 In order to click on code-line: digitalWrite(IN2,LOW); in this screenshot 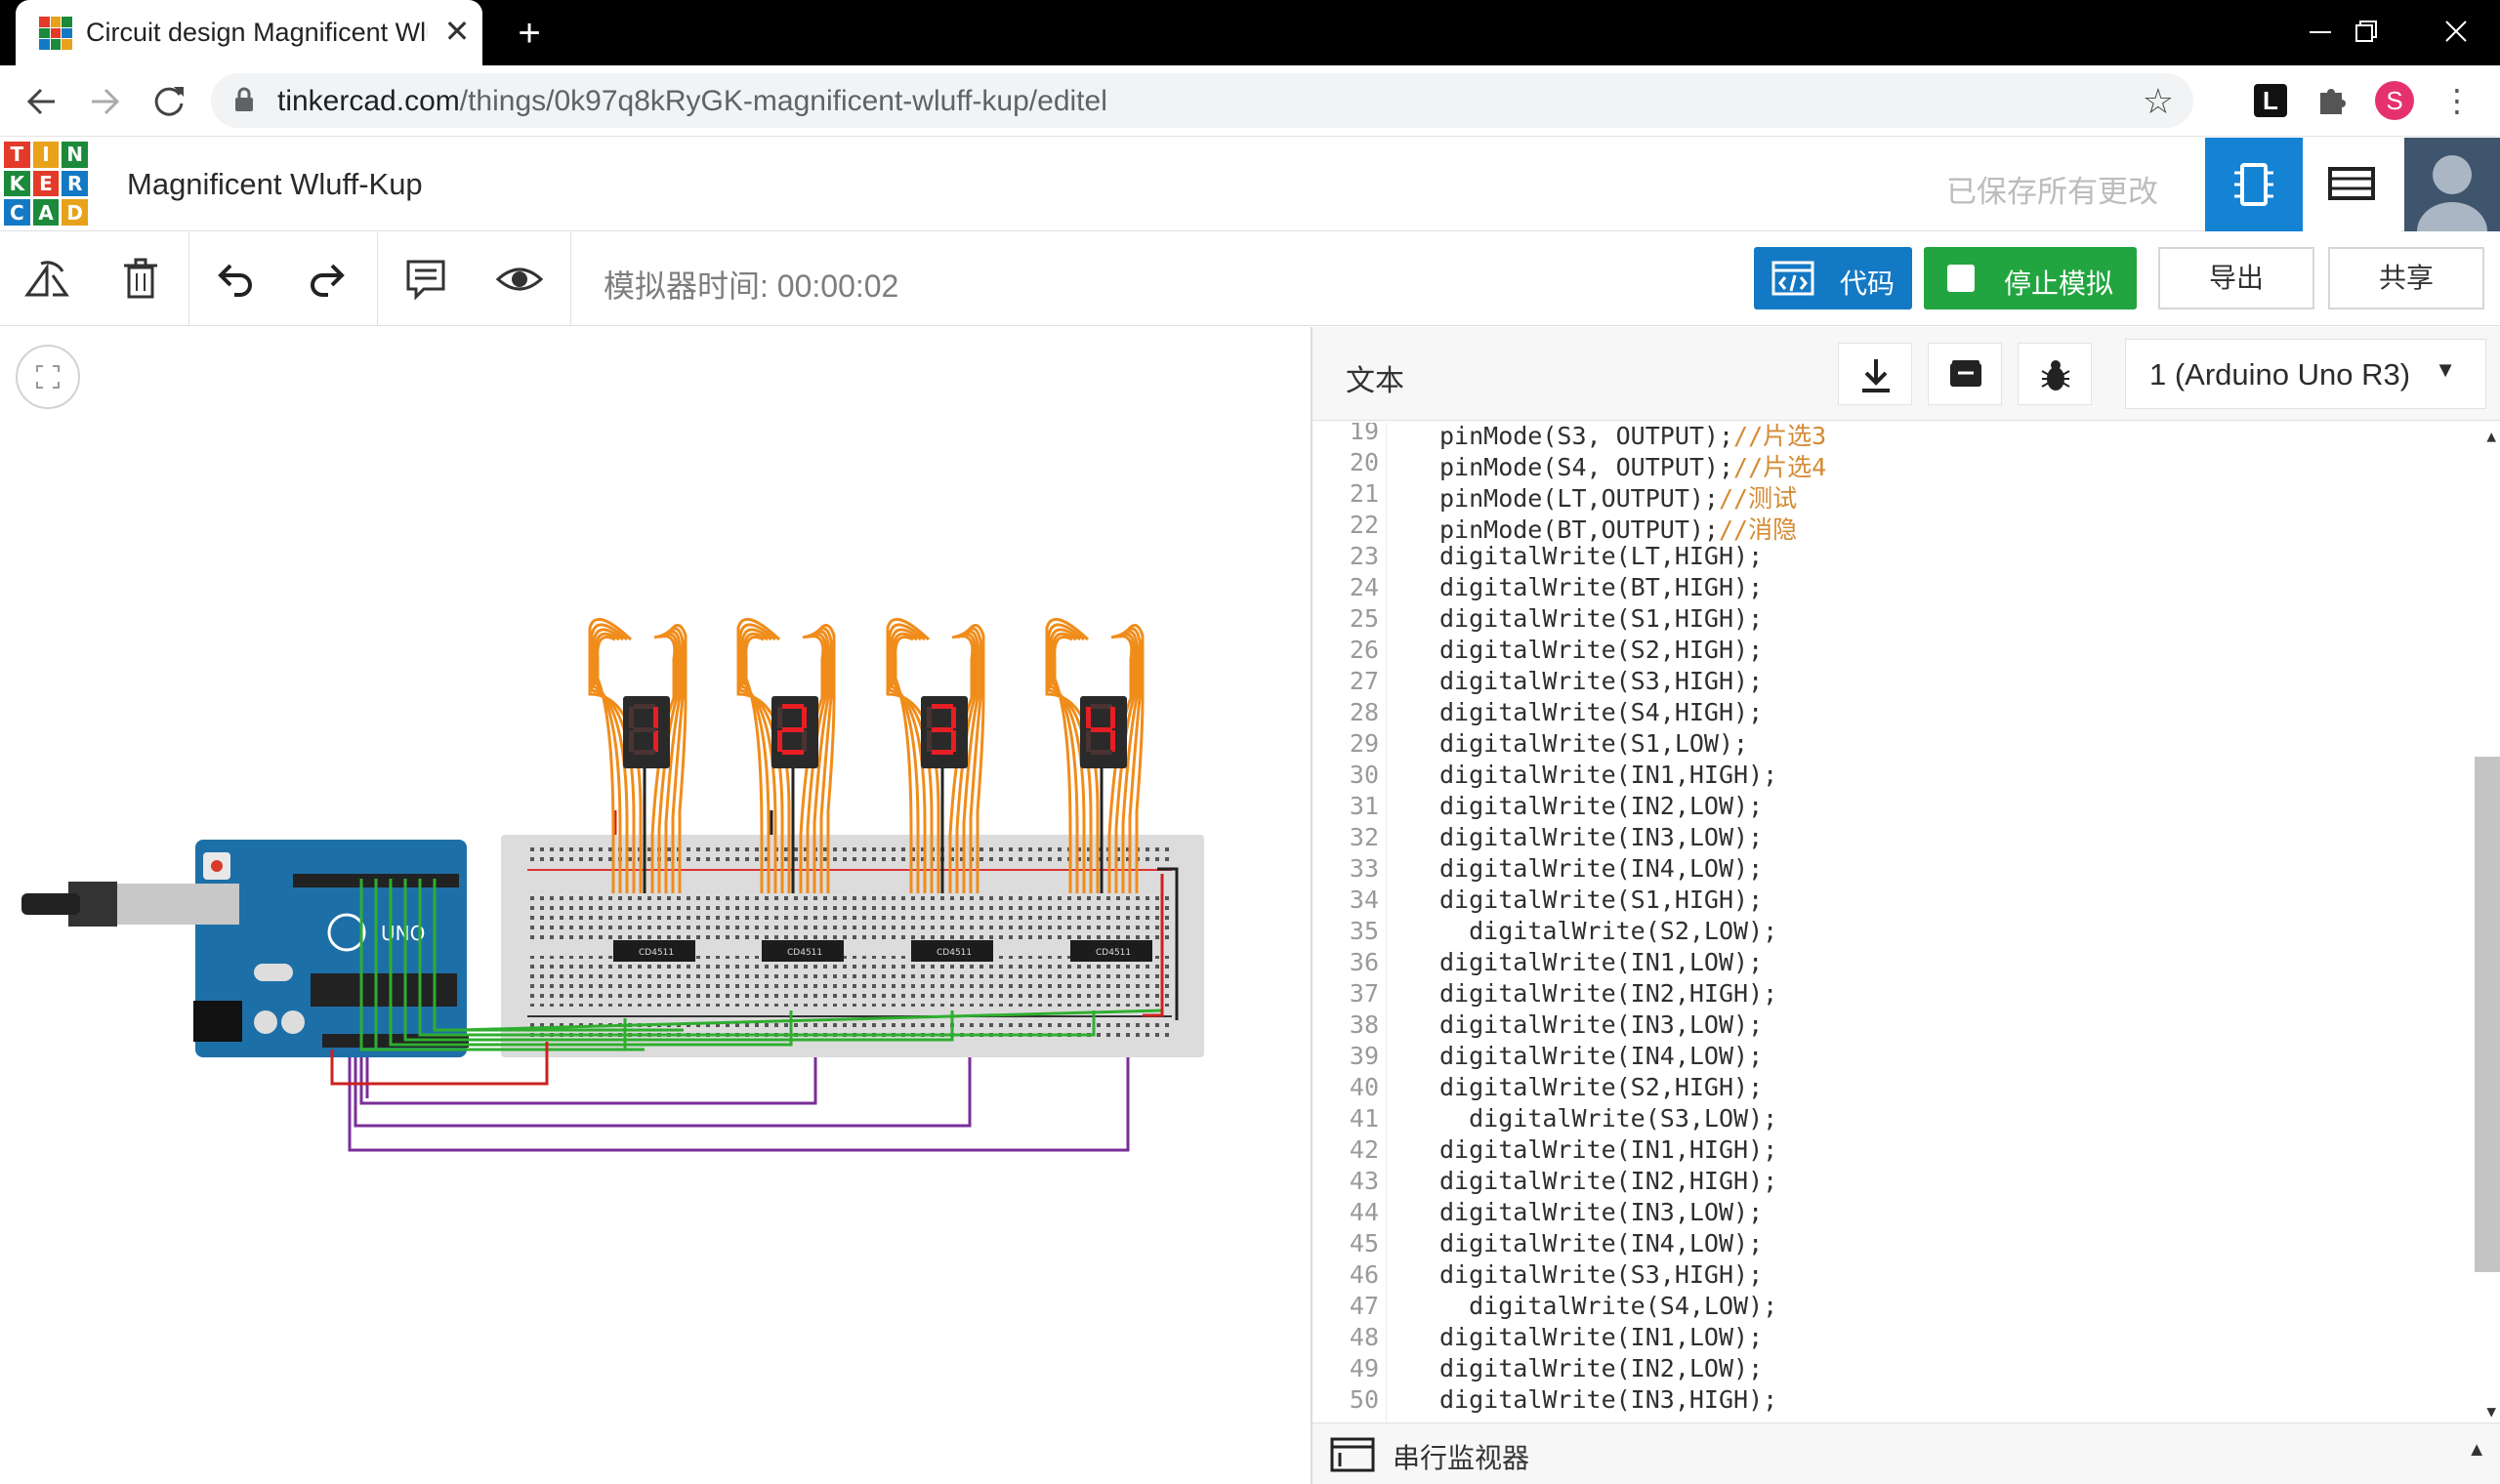, I will do `click(1601, 1368)`.